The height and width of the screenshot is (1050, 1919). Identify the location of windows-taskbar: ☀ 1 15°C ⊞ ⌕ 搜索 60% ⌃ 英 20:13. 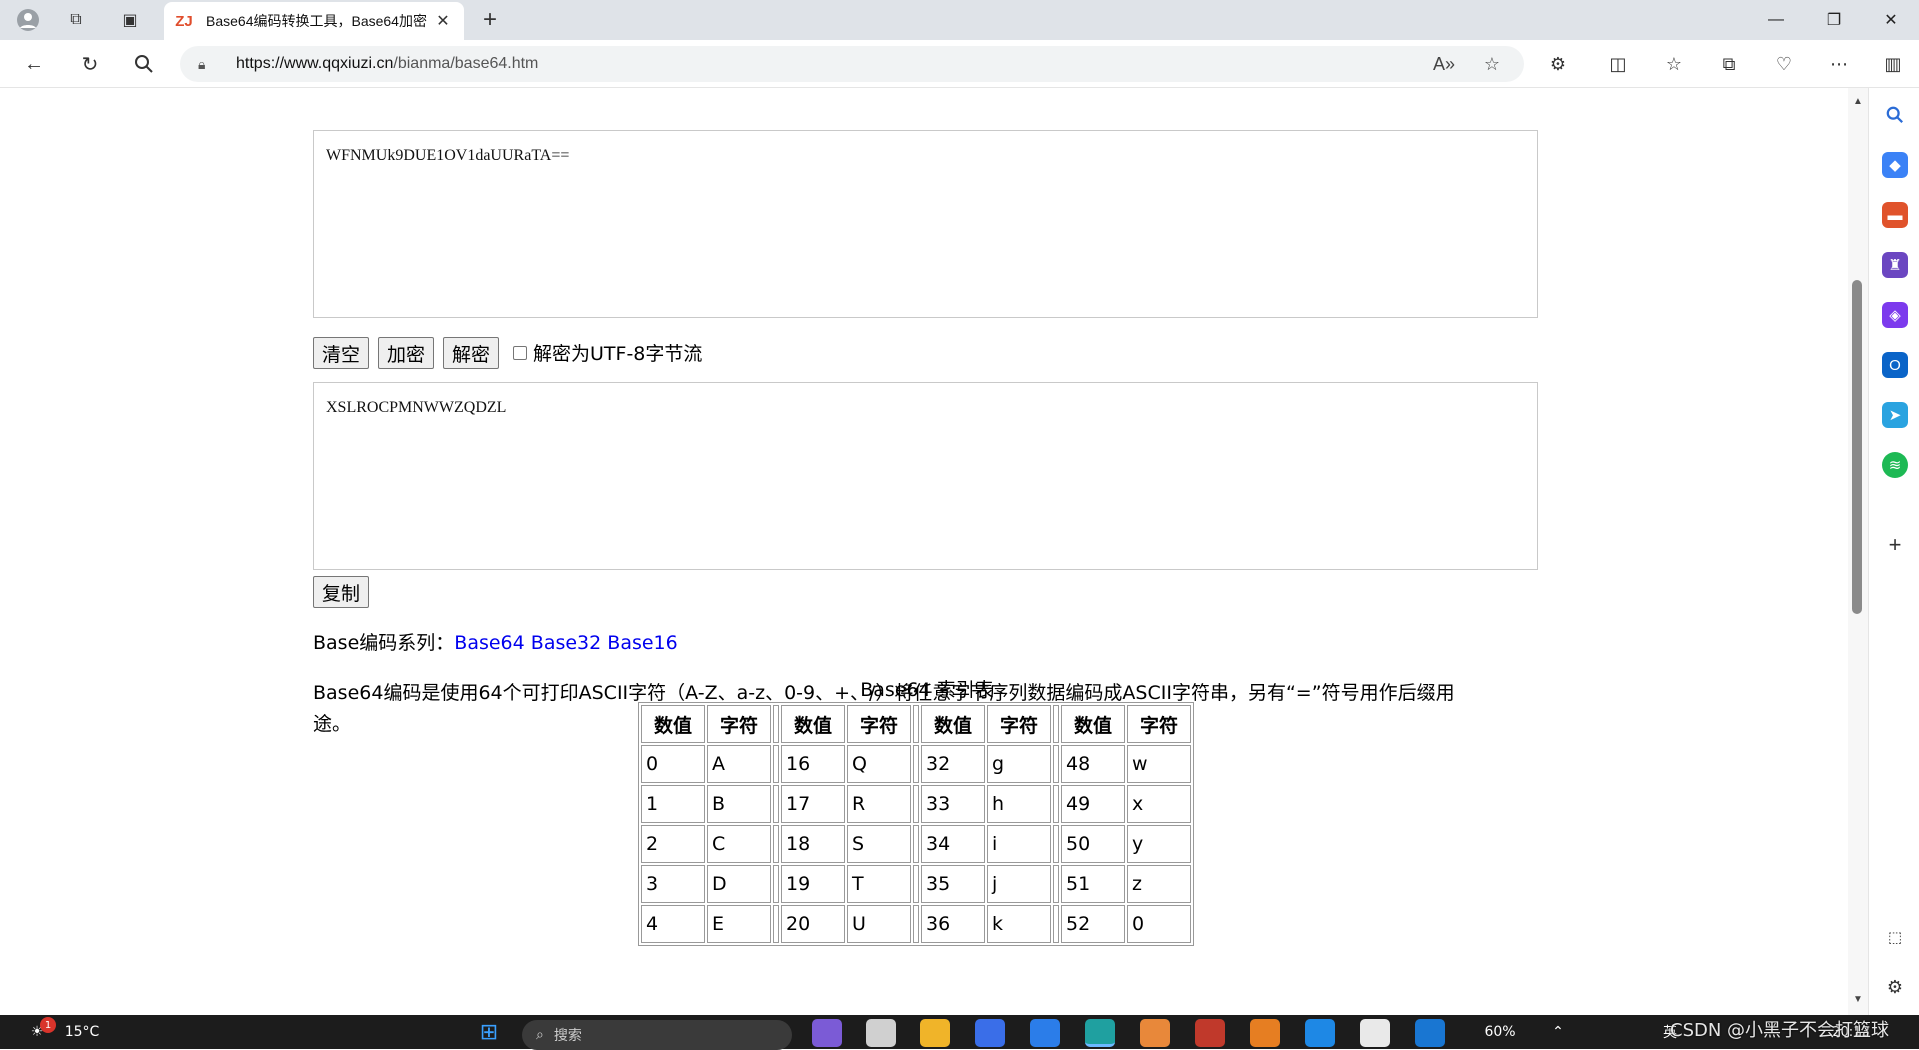
(959, 1032).